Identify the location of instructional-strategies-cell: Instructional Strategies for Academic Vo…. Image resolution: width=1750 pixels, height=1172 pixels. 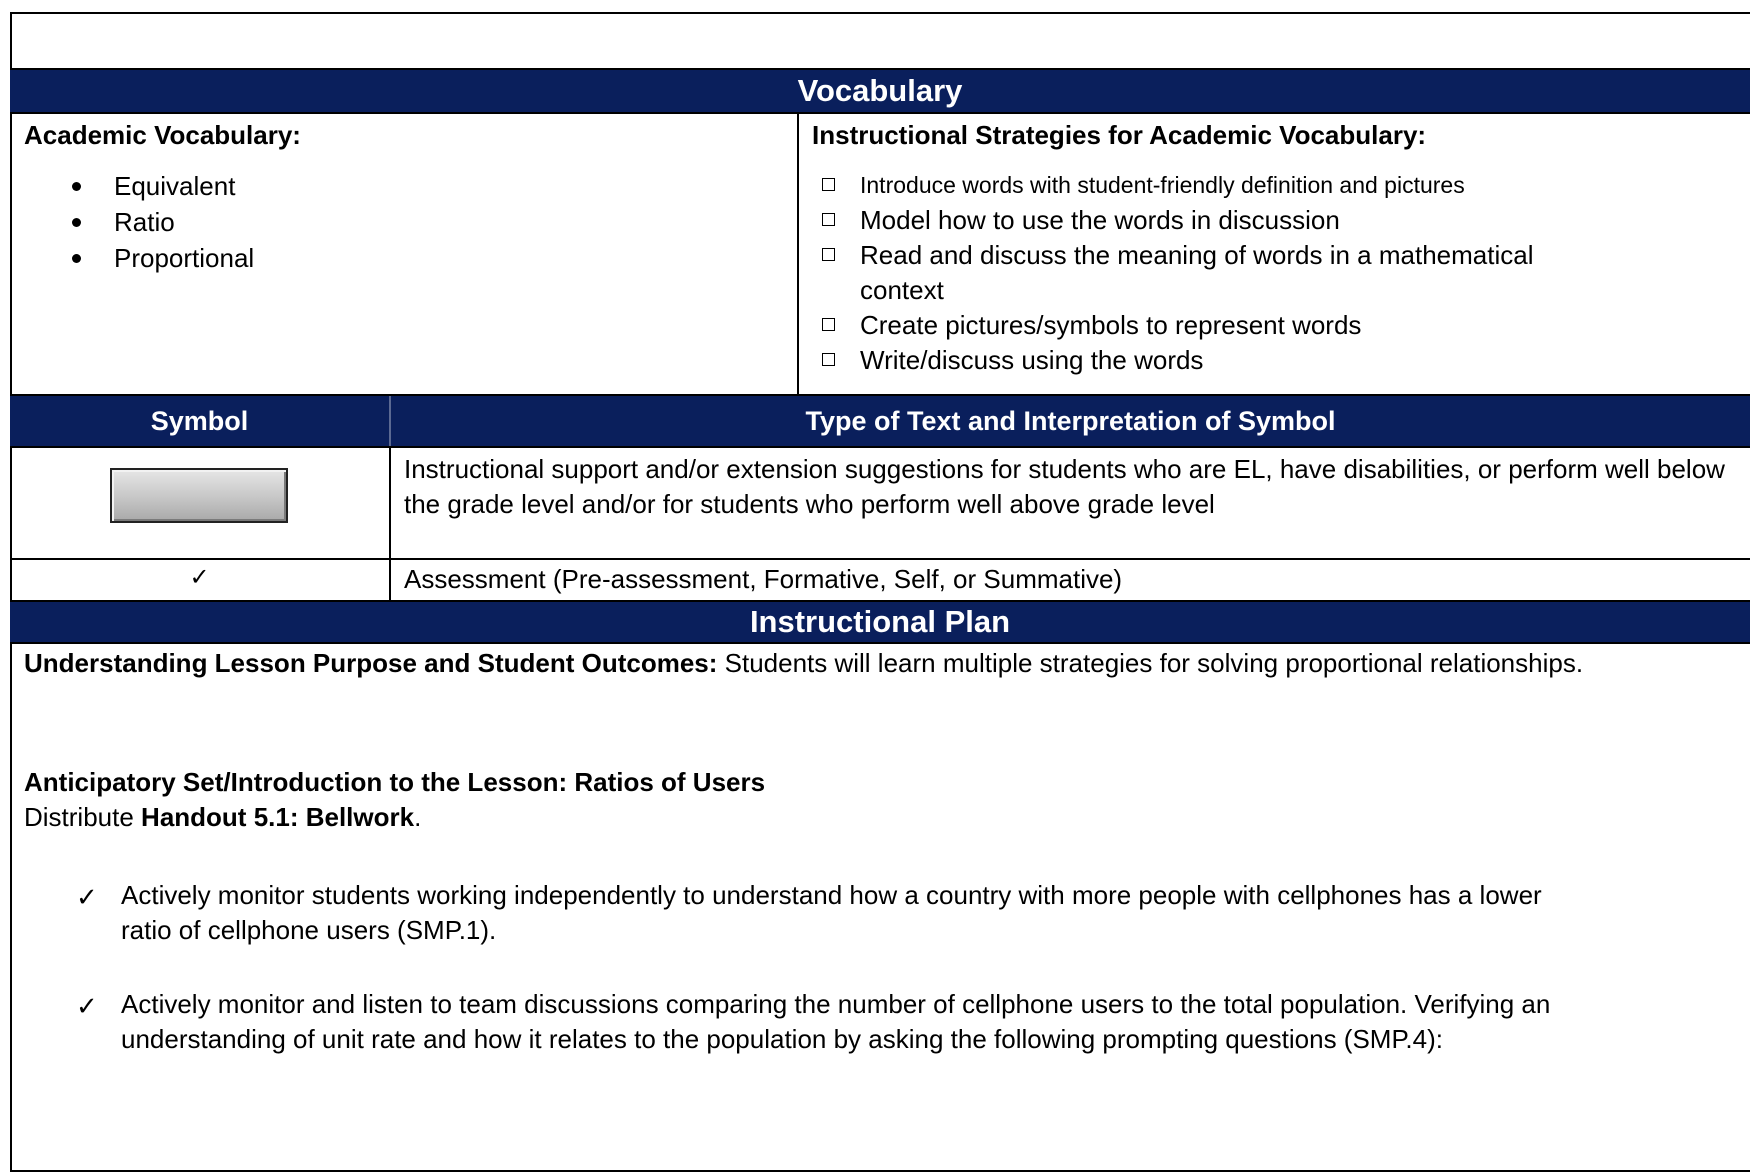
(1277, 247).